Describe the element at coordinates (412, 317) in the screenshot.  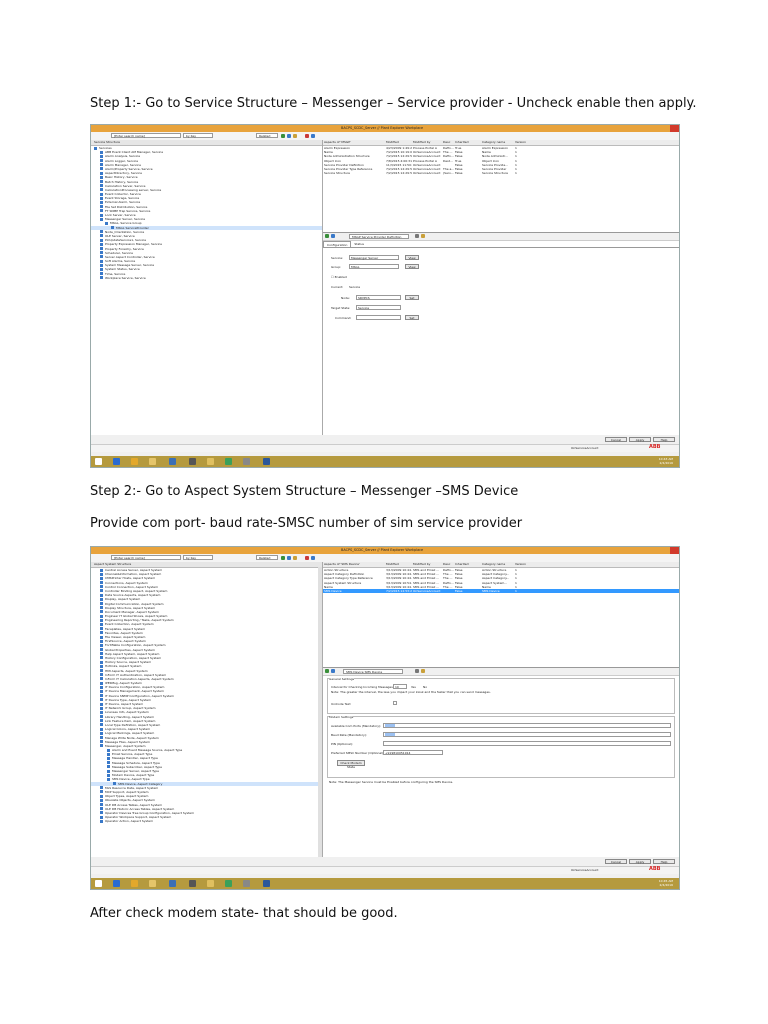
I see `set-command-button: Set` at that location.